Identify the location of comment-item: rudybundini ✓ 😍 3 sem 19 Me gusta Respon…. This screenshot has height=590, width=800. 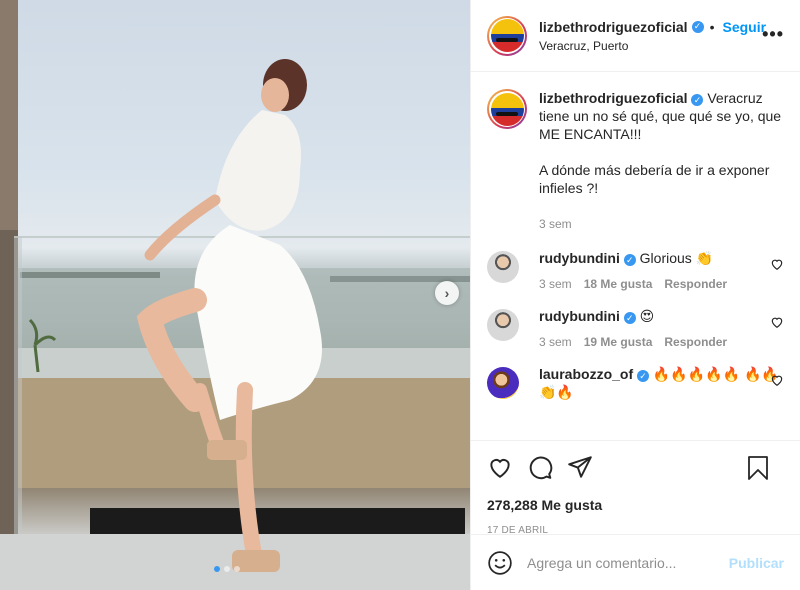
(635, 328).